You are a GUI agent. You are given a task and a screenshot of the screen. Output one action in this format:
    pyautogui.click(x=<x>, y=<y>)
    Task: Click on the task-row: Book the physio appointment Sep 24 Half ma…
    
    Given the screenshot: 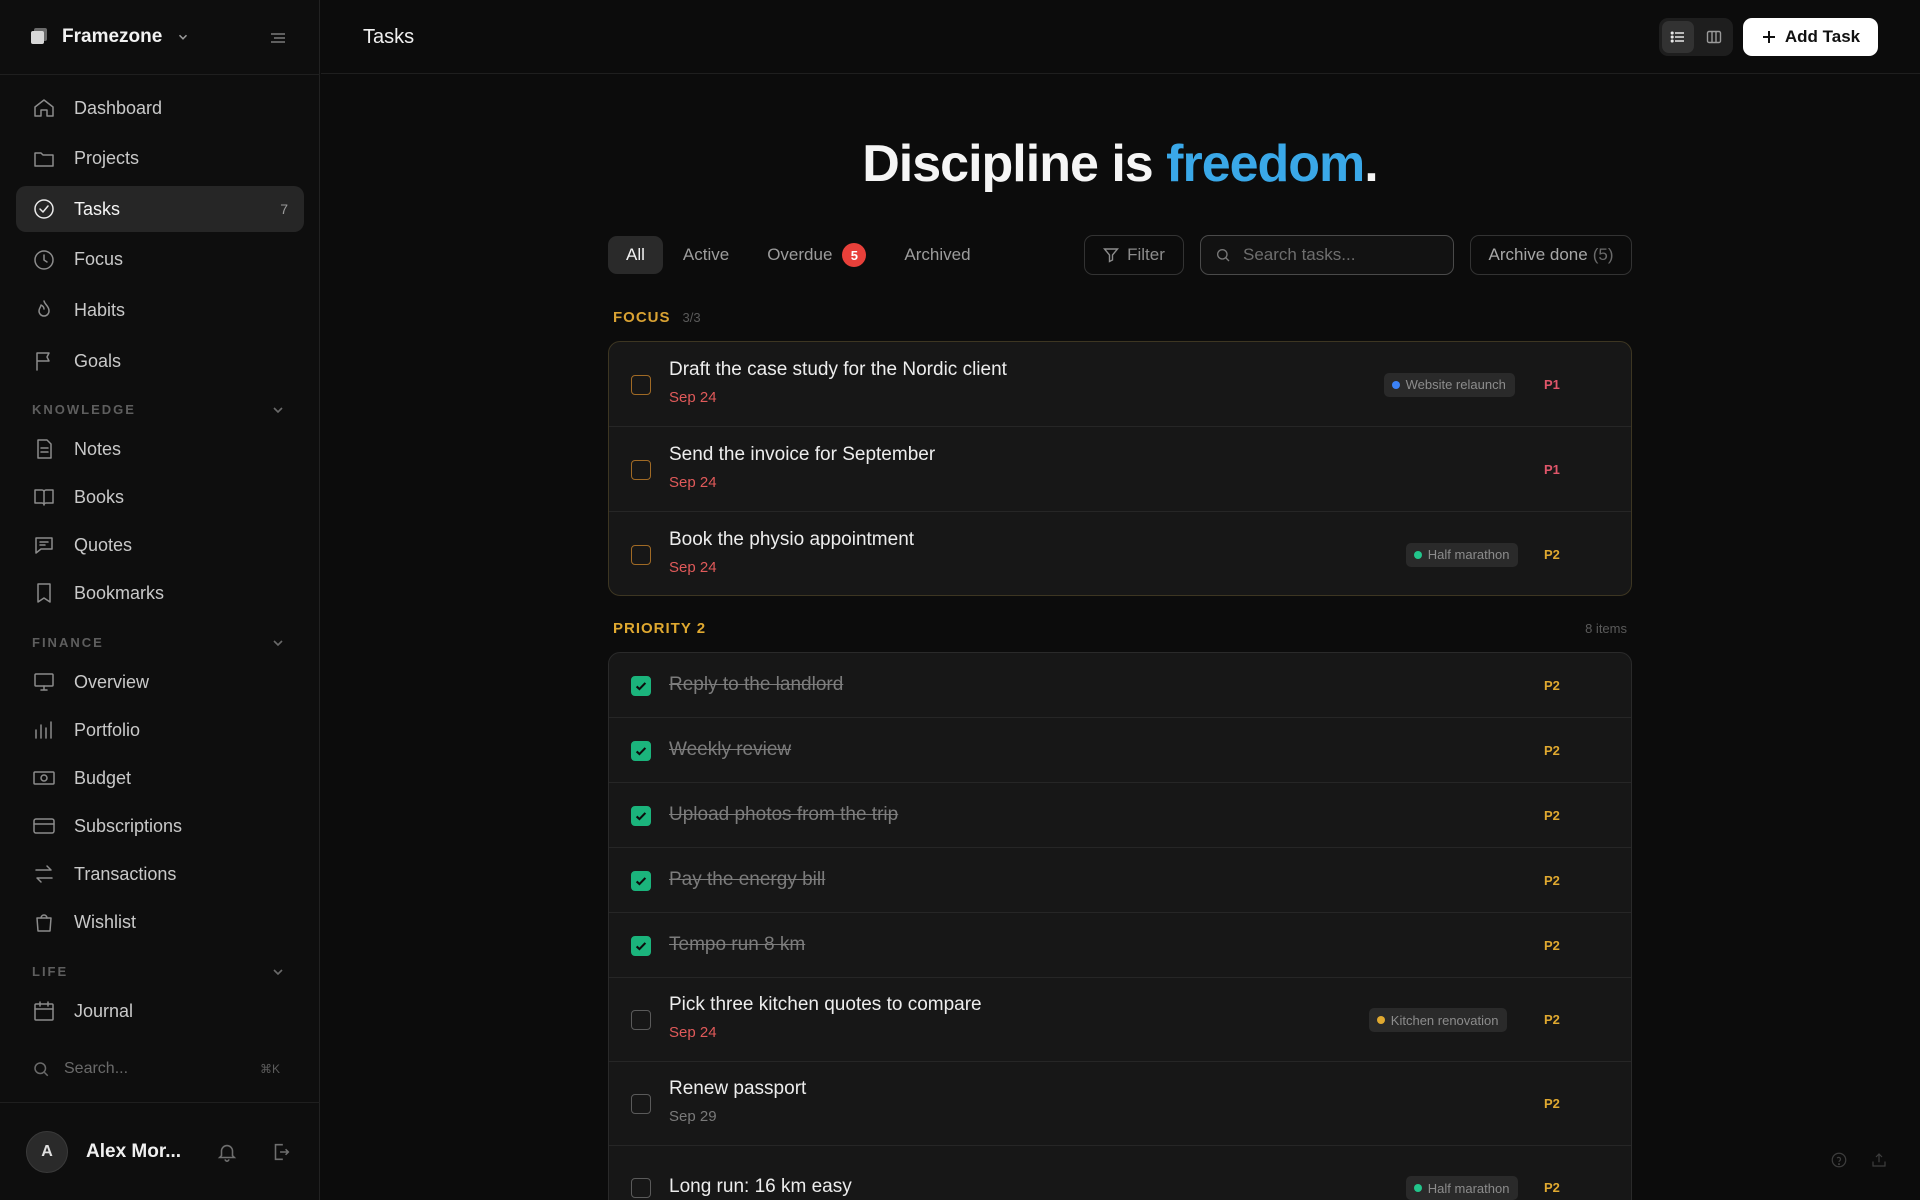 What is the action you would take?
    pyautogui.click(x=1120, y=553)
    